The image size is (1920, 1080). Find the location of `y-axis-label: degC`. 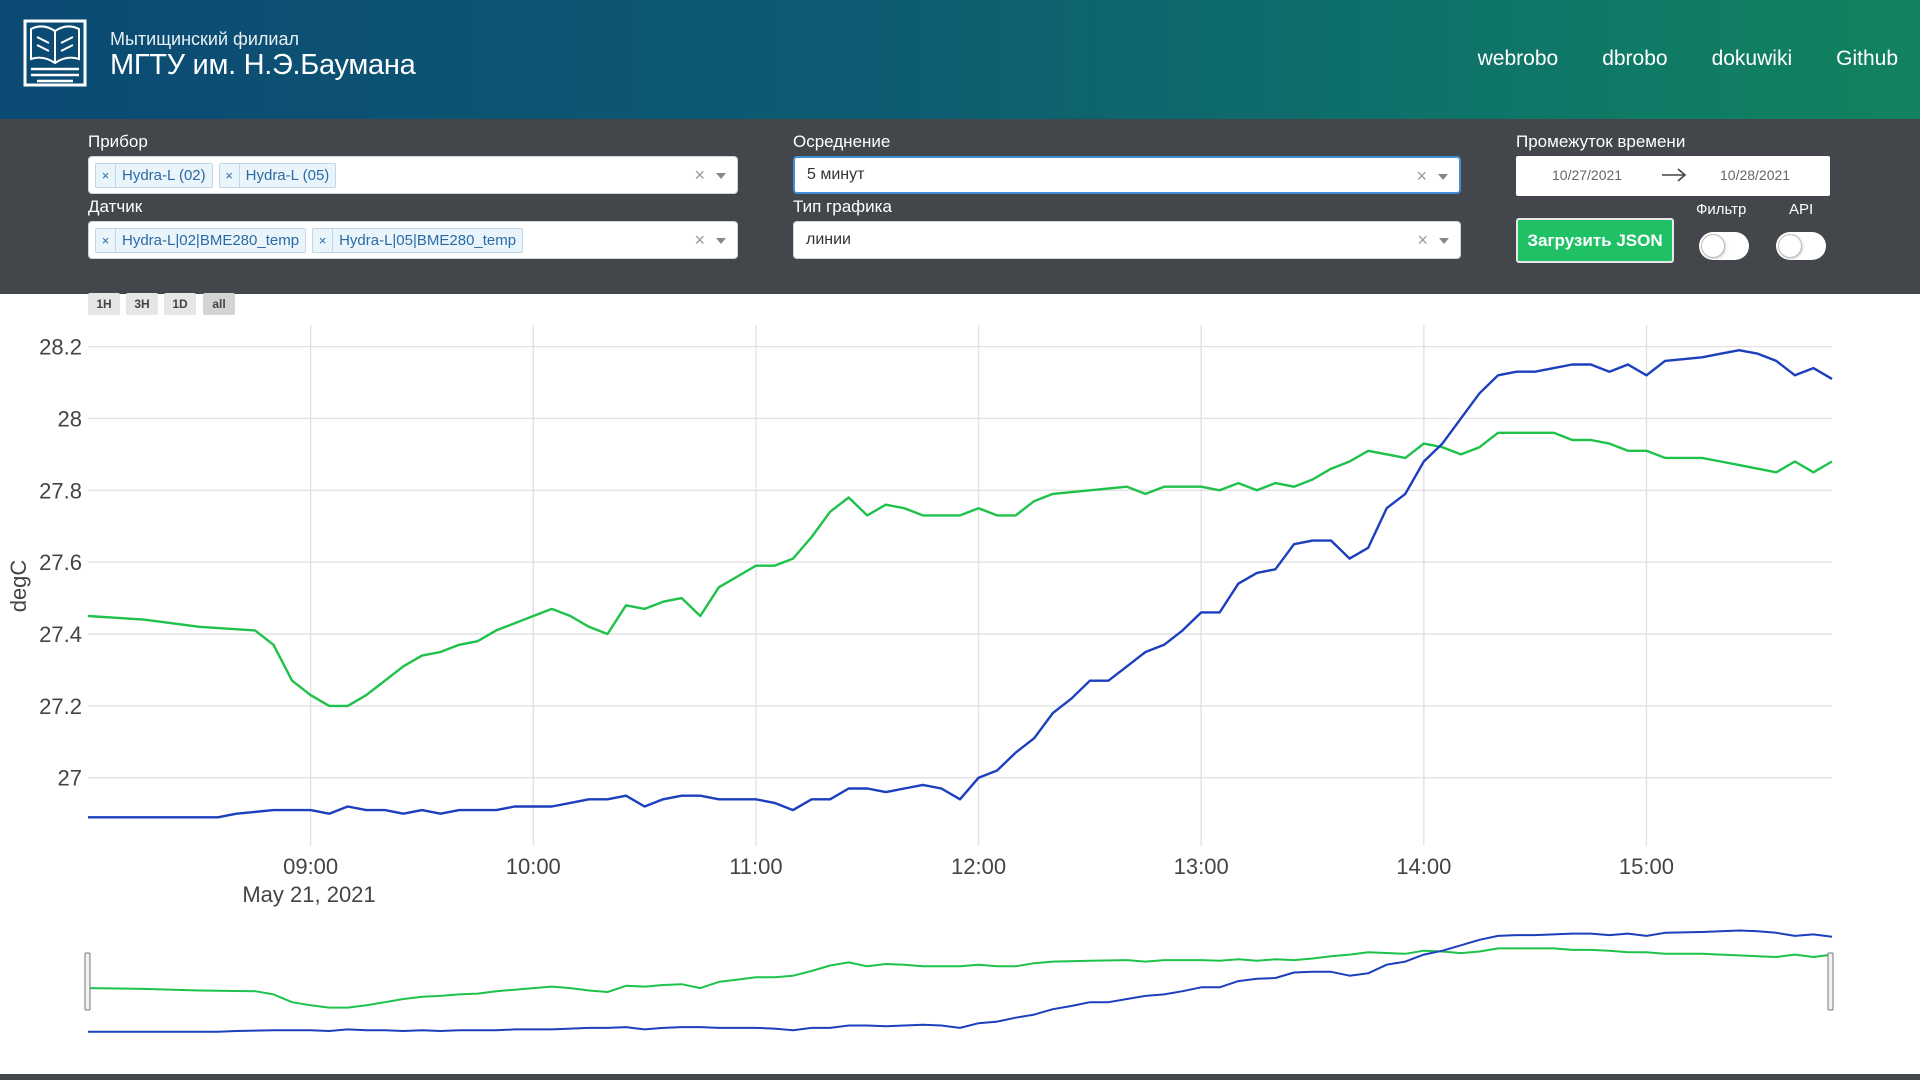

y-axis-label: degC is located at coordinates (18, 586).